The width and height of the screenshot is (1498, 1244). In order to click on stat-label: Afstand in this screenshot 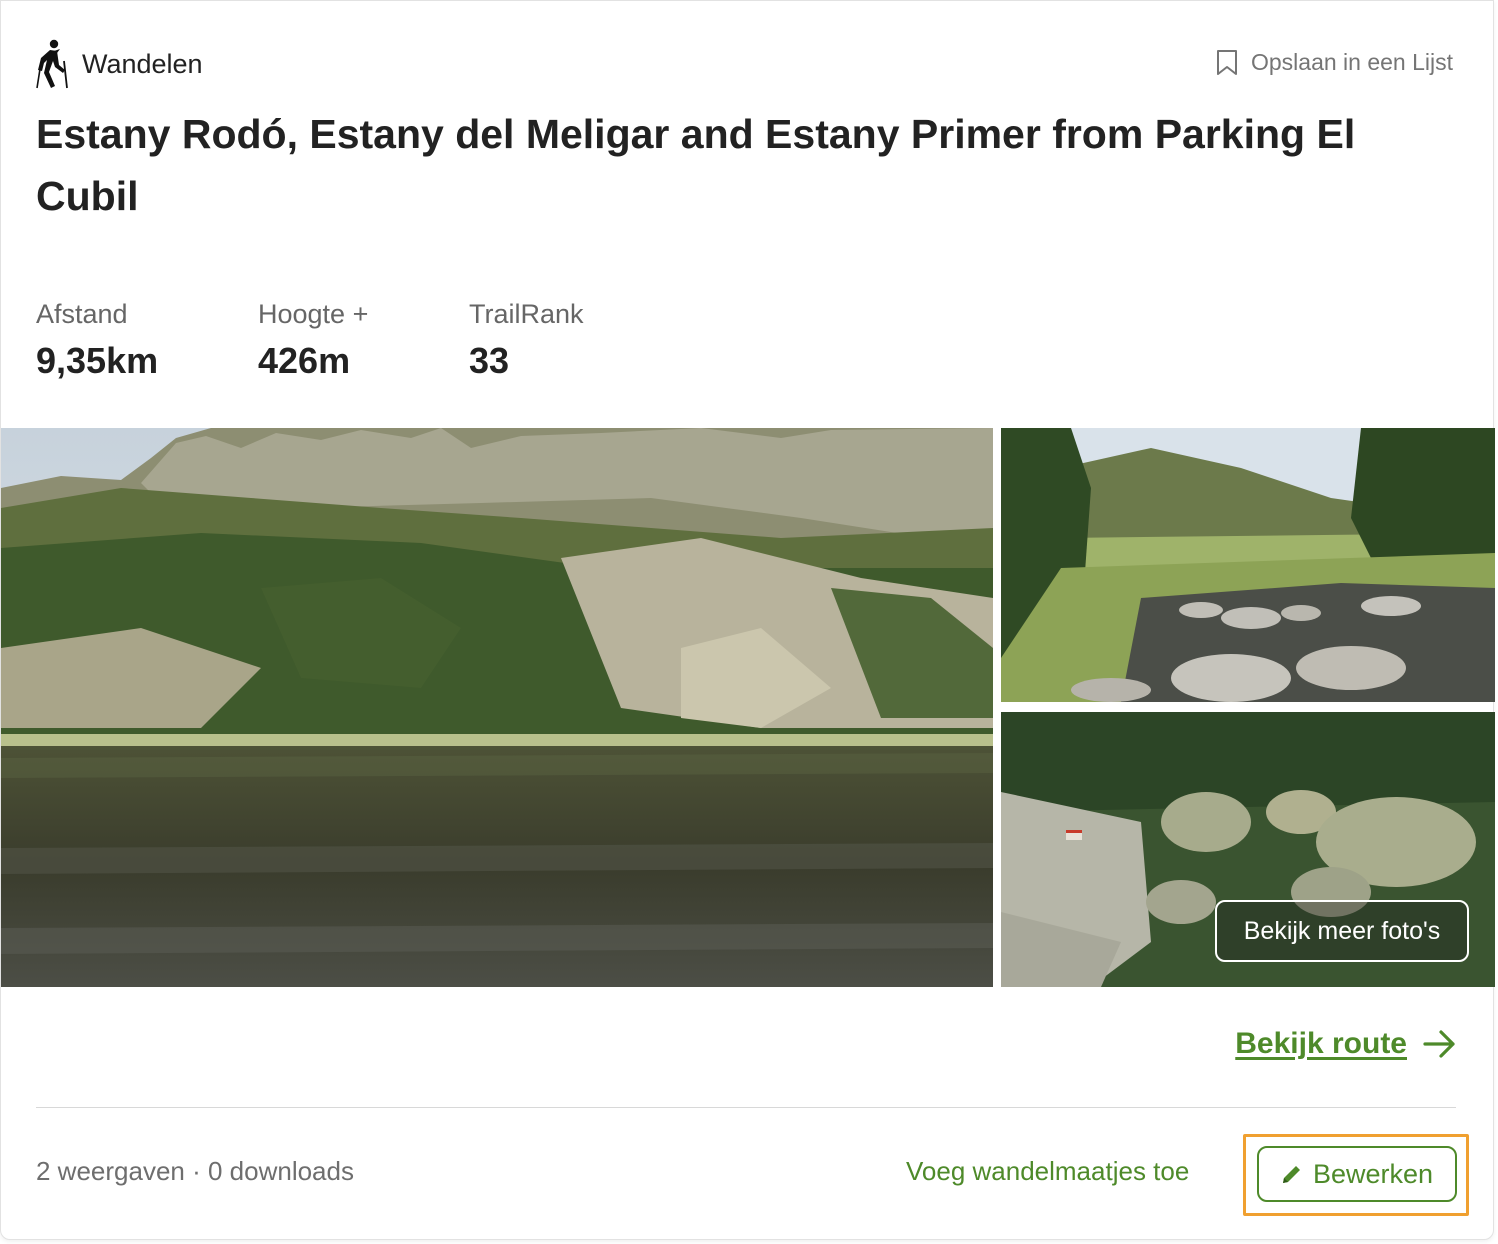, I will do `click(82, 314)`.